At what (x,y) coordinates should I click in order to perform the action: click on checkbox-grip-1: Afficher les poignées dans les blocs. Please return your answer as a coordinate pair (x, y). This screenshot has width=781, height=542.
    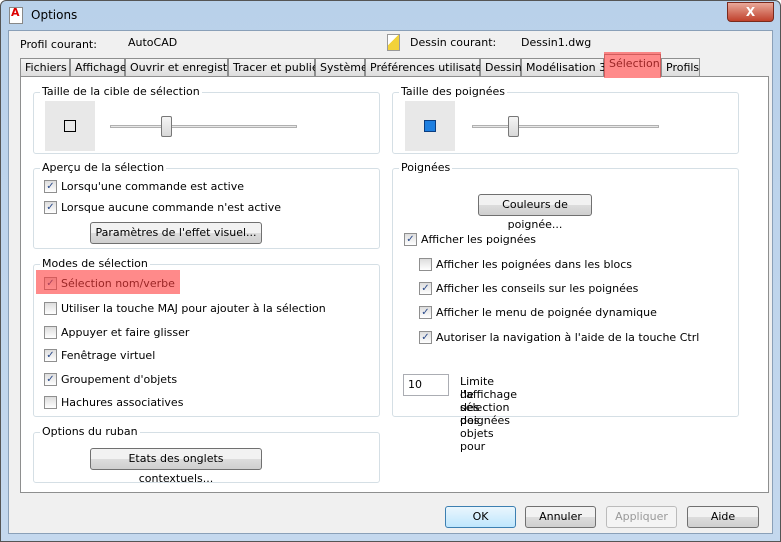
    Looking at the image, I should click on (525, 264).